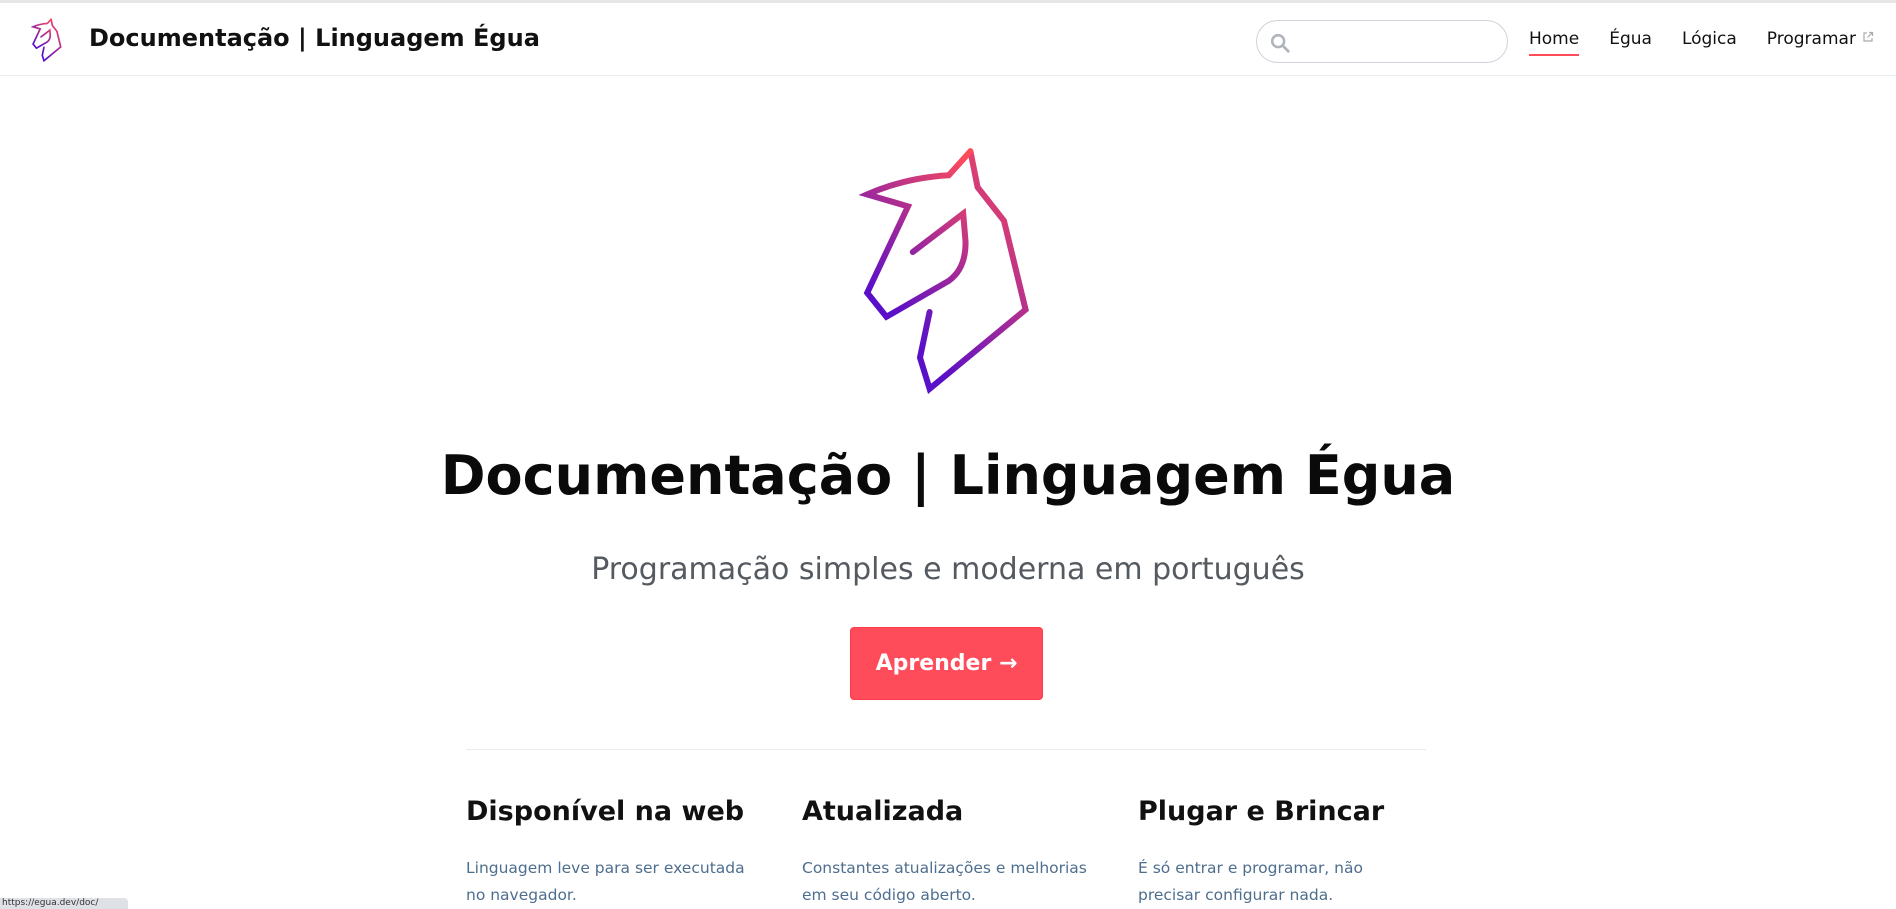 The width and height of the screenshot is (1896, 909). I want to click on horse-head-icon, so click(47, 40).